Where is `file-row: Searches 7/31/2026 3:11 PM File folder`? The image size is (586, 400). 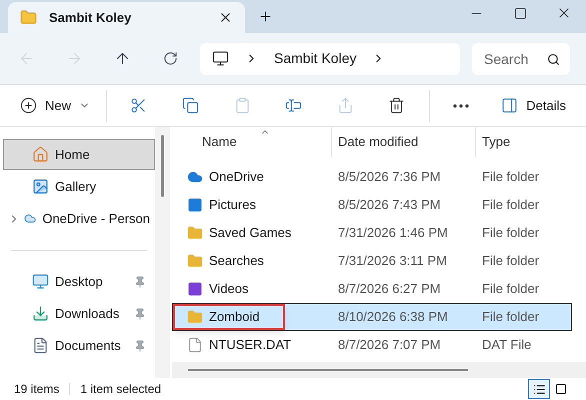
file-row: Searches 7/31/2026 3:11 PM File folder is located at coordinates (372, 261).